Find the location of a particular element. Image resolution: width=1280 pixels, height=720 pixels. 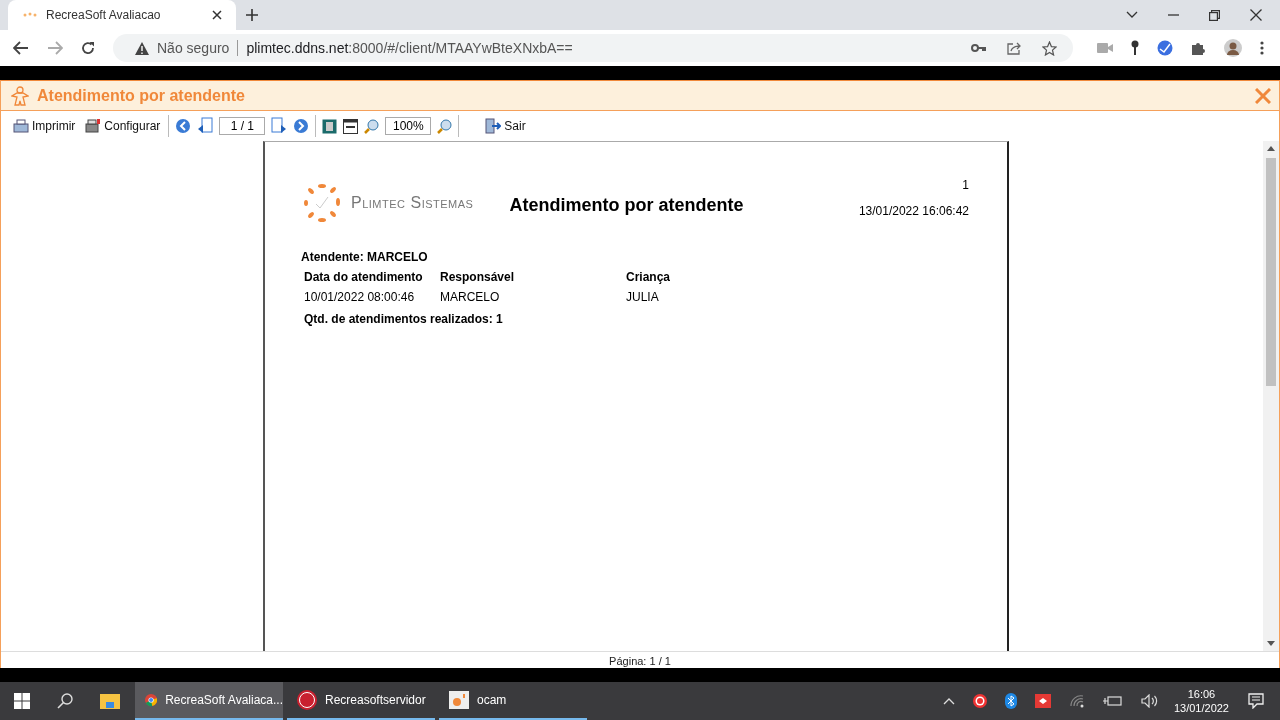

page-field: 1 / 1 is located at coordinates (242, 126).